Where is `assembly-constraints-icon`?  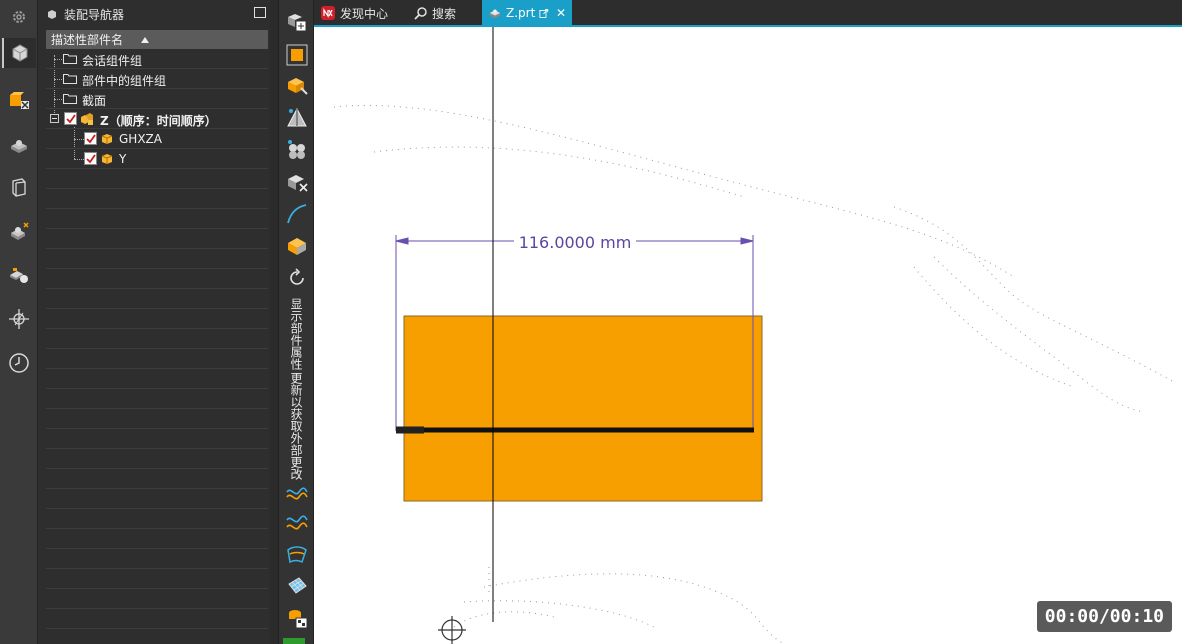
assembly-constraints-icon is located at coordinates (297, 618).